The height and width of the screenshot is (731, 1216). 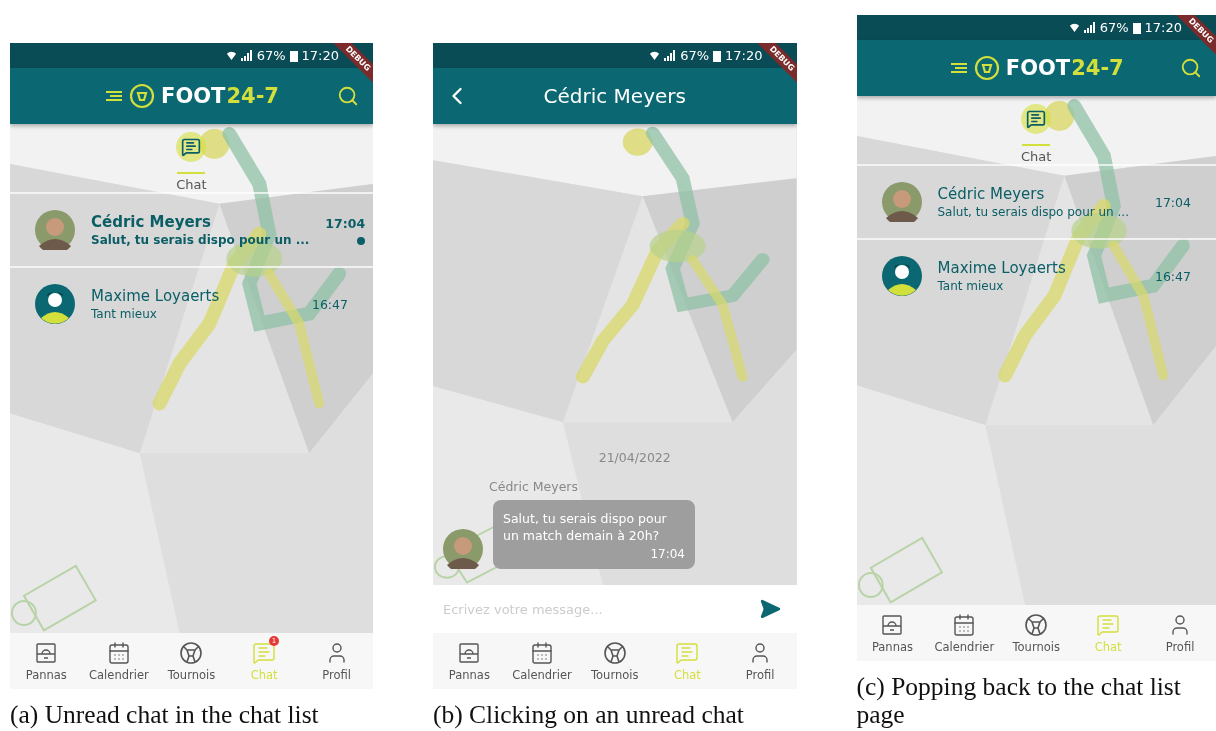 What do you see at coordinates (1019, 701) in the screenshot?
I see `figure-caption: (c) Popping back to the chat list page` at bounding box center [1019, 701].